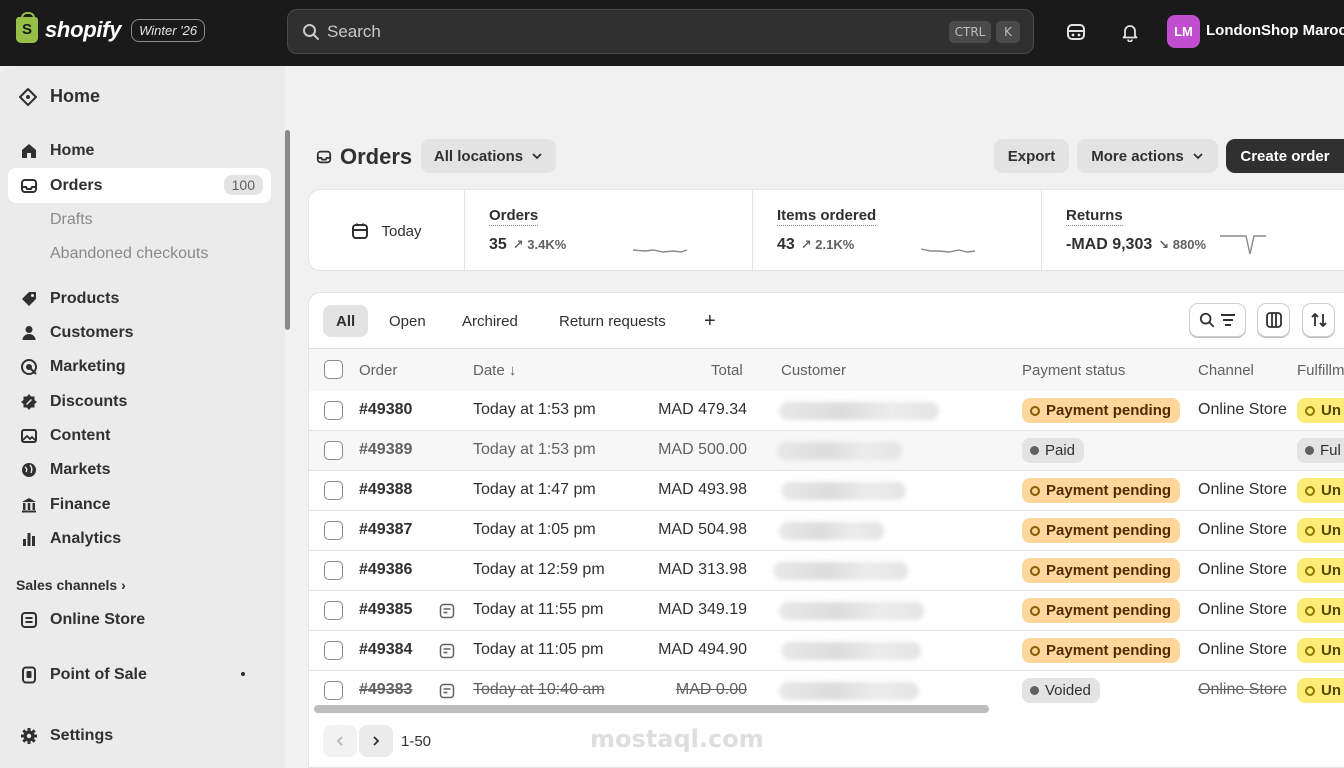  Describe the element at coordinates (71, 585) in the screenshot. I see `sales-channels-header: Sales channels ›` at that location.